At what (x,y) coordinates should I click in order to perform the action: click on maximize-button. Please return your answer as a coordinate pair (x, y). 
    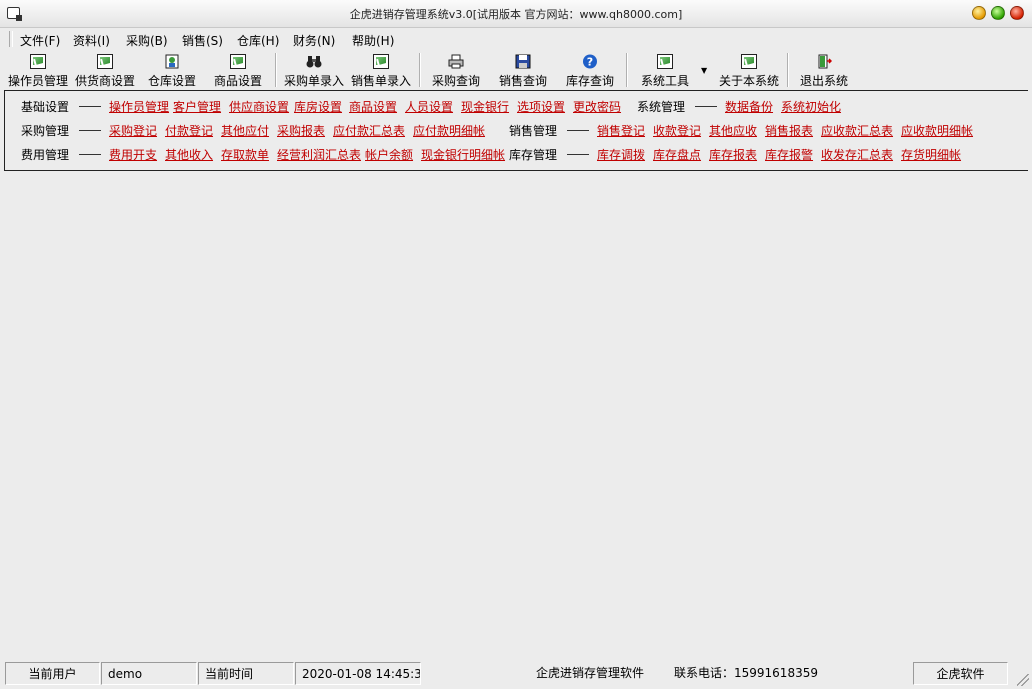
    Looking at the image, I should click on (998, 13).